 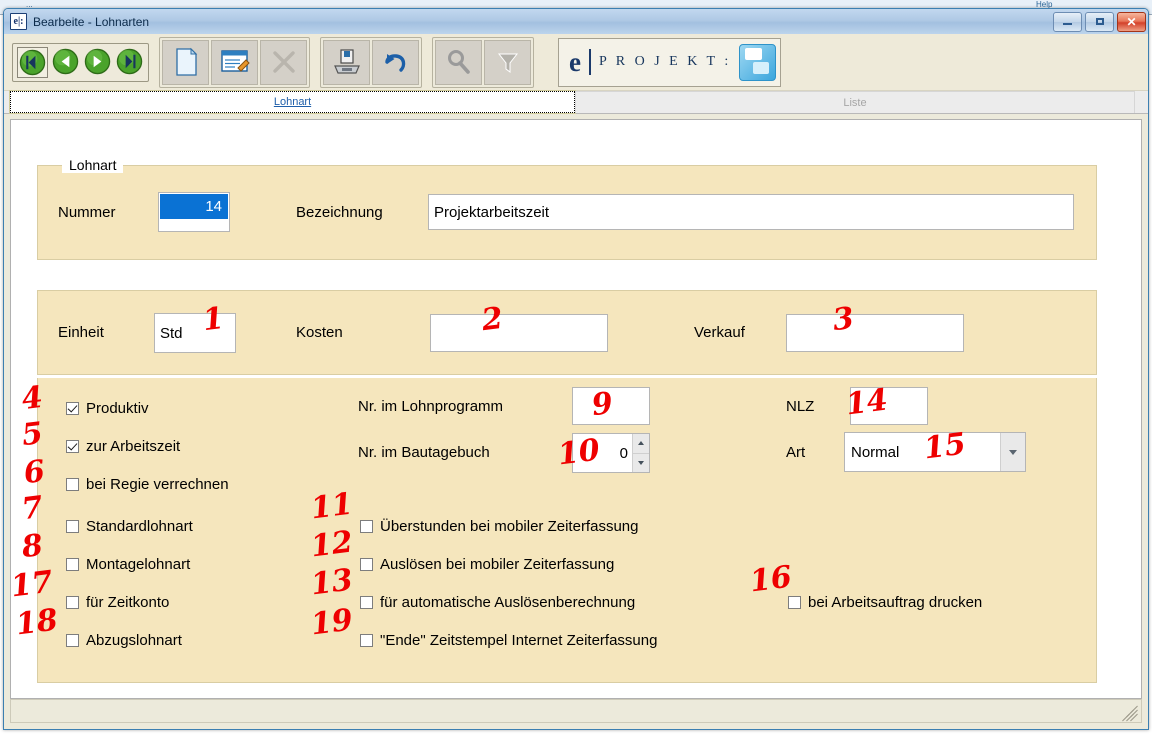 What do you see at coordinates (339, 212) in the screenshot?
I see `bezeichnung-label: Bezeichnung` at bounding box center [339, 212].